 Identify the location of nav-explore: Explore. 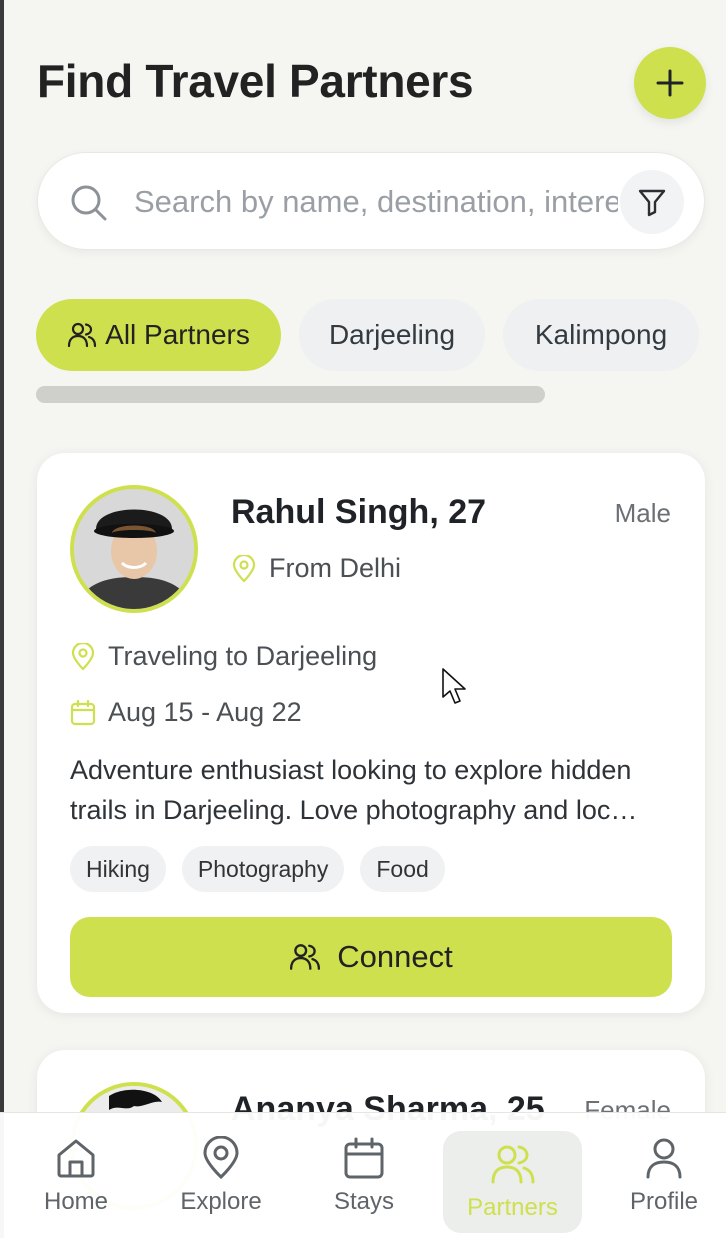
(221, 1175).